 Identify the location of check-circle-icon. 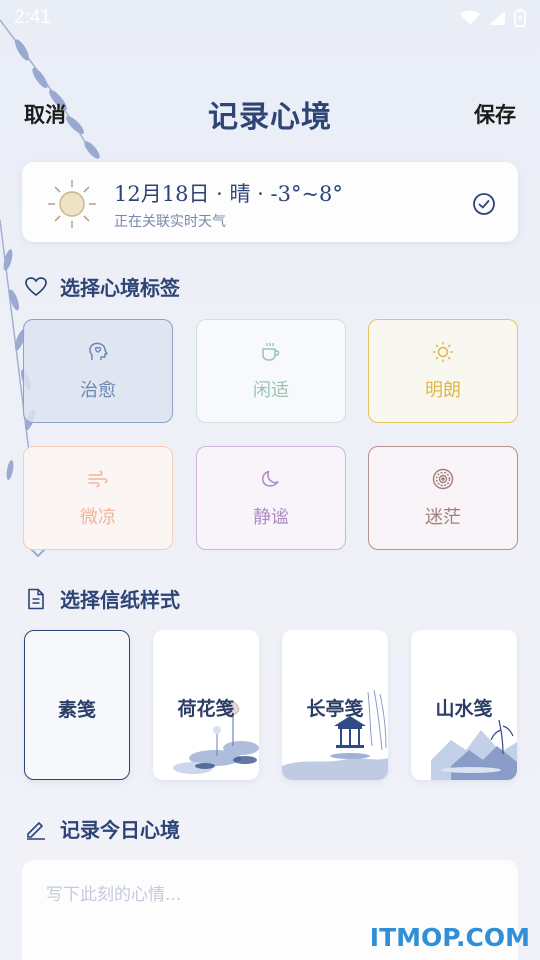
(484, 204).